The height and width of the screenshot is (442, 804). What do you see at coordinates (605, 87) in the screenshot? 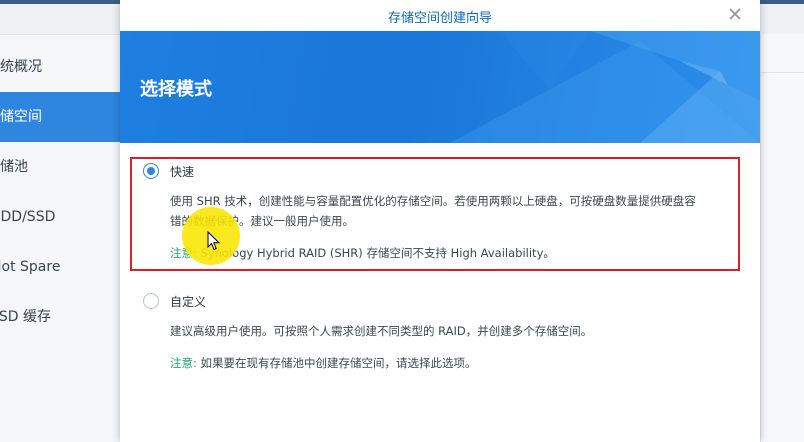
I see `banner-decoration` at bounding box center [605, 87].